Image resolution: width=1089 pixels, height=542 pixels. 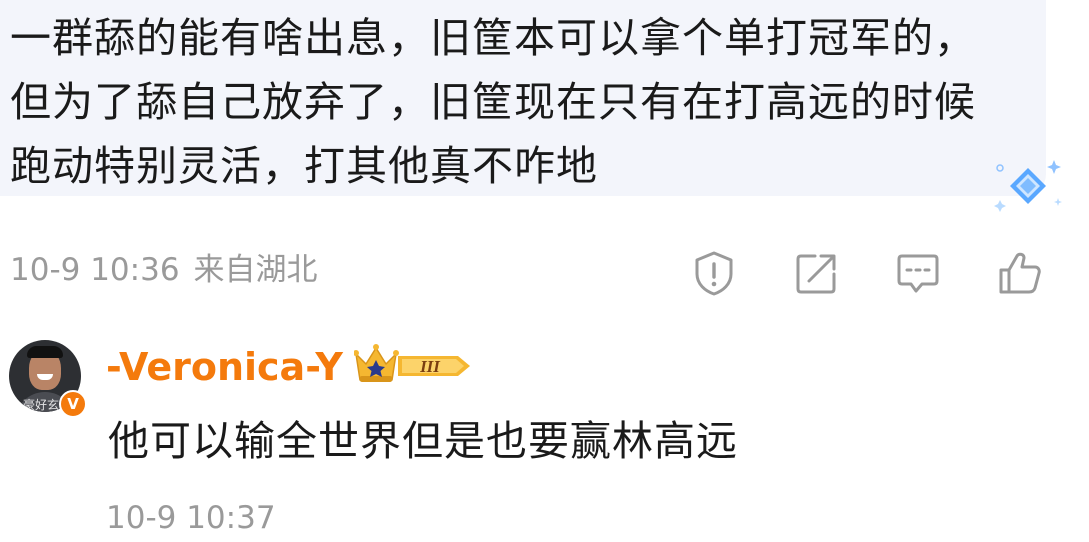 What do you see at coordinates (255, 270) in the screenshot?
I see `comment-location: 来自湖北` at bounding box center [255, 270].